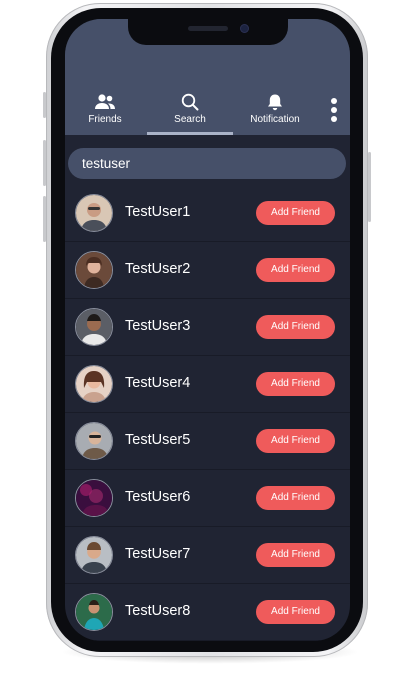 Image resolution: width=415 pixels, height=673 pixels. I want to click on list-item: TestUser2 Add Friend, so click(207, 270).